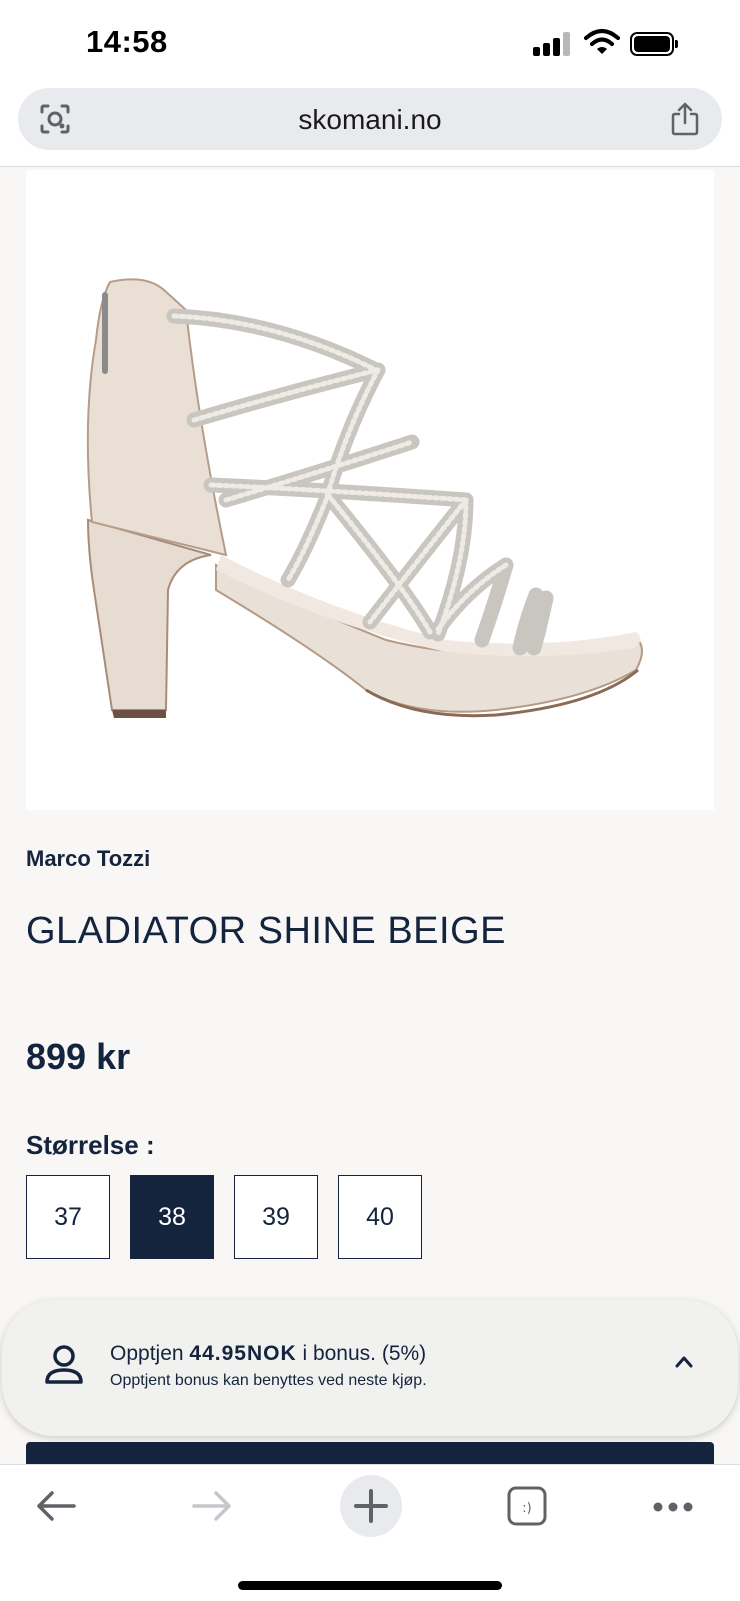 This screenshot has width=740, height=1601. Describe the element at coordinates (56, 1506) in the screenshot. I see `back-arrow-icon` at that location.